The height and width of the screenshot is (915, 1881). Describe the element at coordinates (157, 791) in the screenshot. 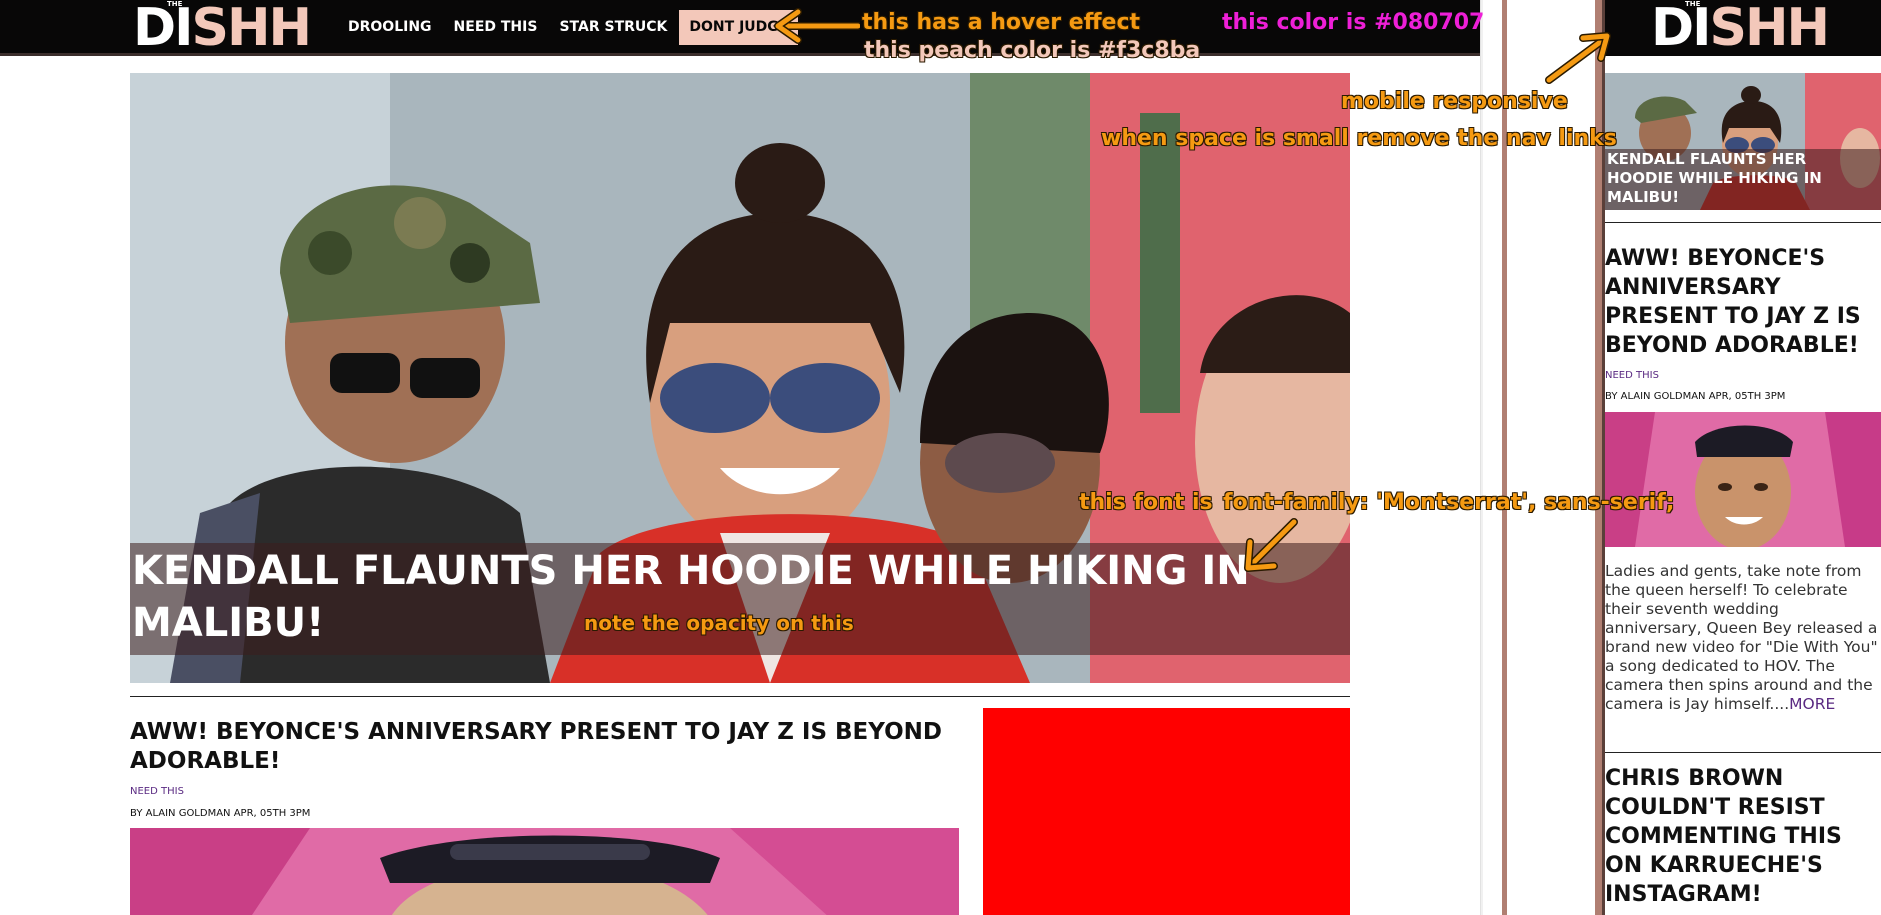

I see `article-category: NEED THIS` at that location.